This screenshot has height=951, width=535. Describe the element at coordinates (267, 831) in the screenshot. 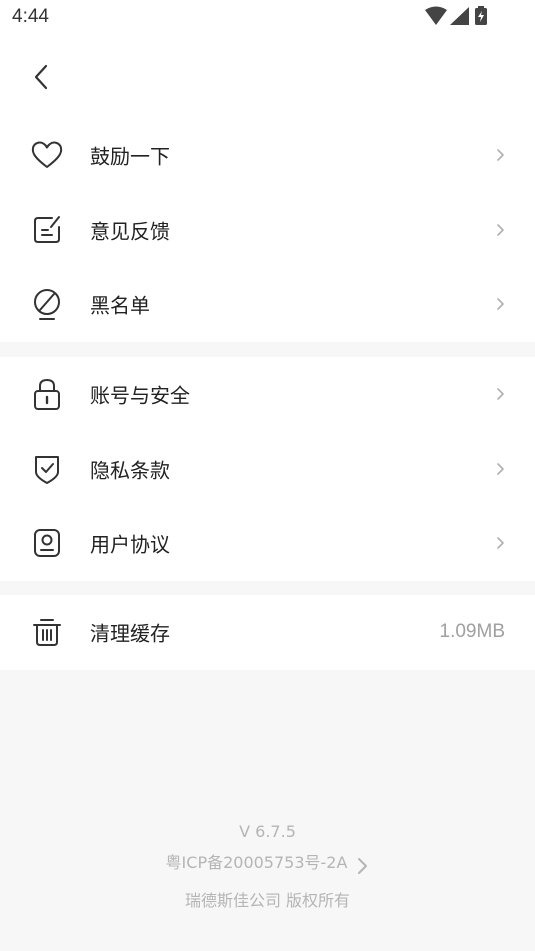

I see `app-version: V 6.7.5` at that location.